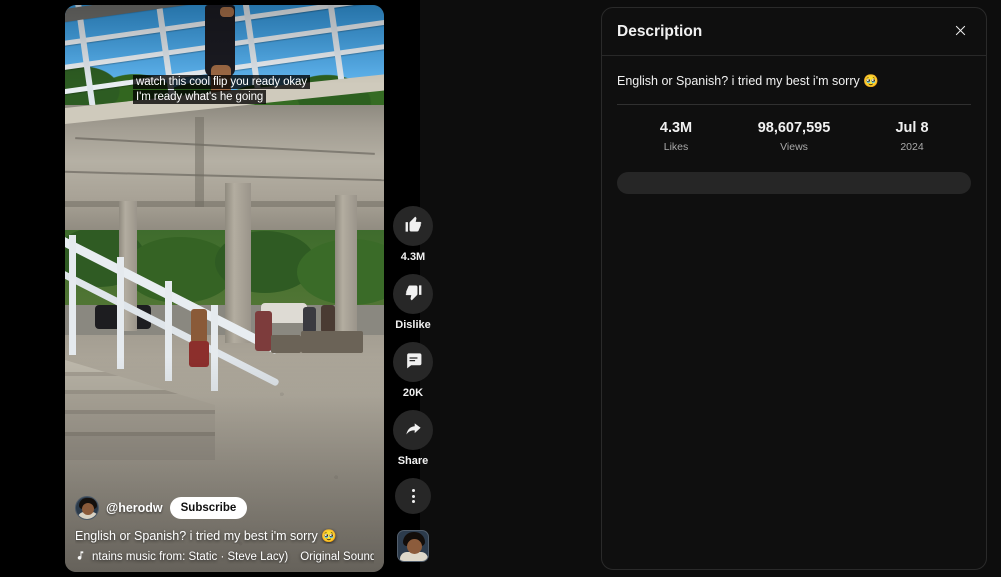 This screenshot has width=1001, height=577. I want to click on like-action: 4.3M, so click(413, 235).